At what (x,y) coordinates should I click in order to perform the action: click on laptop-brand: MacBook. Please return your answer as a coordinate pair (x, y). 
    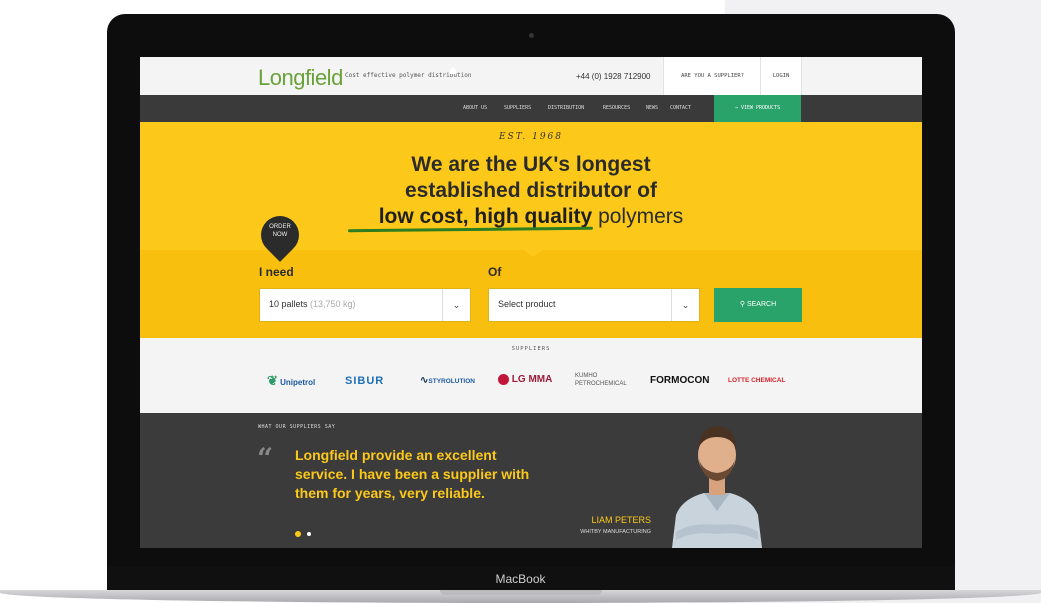
    Looking at the image, I should click on (520, 579).